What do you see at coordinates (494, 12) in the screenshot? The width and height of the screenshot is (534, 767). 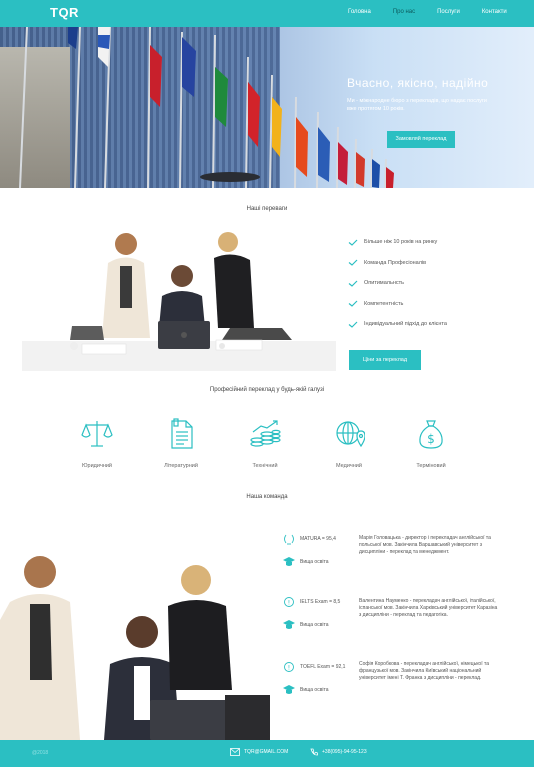 I see `nav-contacts: Контакти` at bounding box center [494, 12].